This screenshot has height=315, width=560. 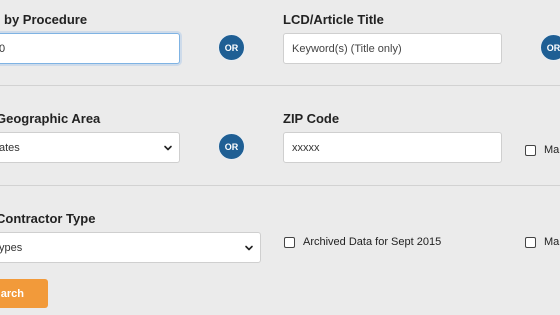 What do you see at coordinates (50, 118) in the screenshot?
I see `geographic-area-label: Geographic Area` at bounding box center [50, 118].